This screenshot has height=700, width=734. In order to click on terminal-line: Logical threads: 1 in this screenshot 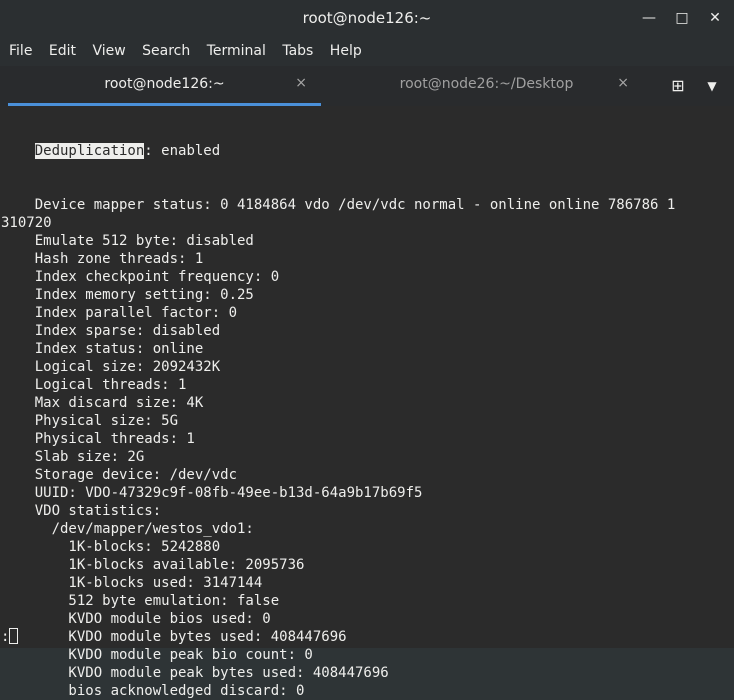, I will do `click(94, 385)`.